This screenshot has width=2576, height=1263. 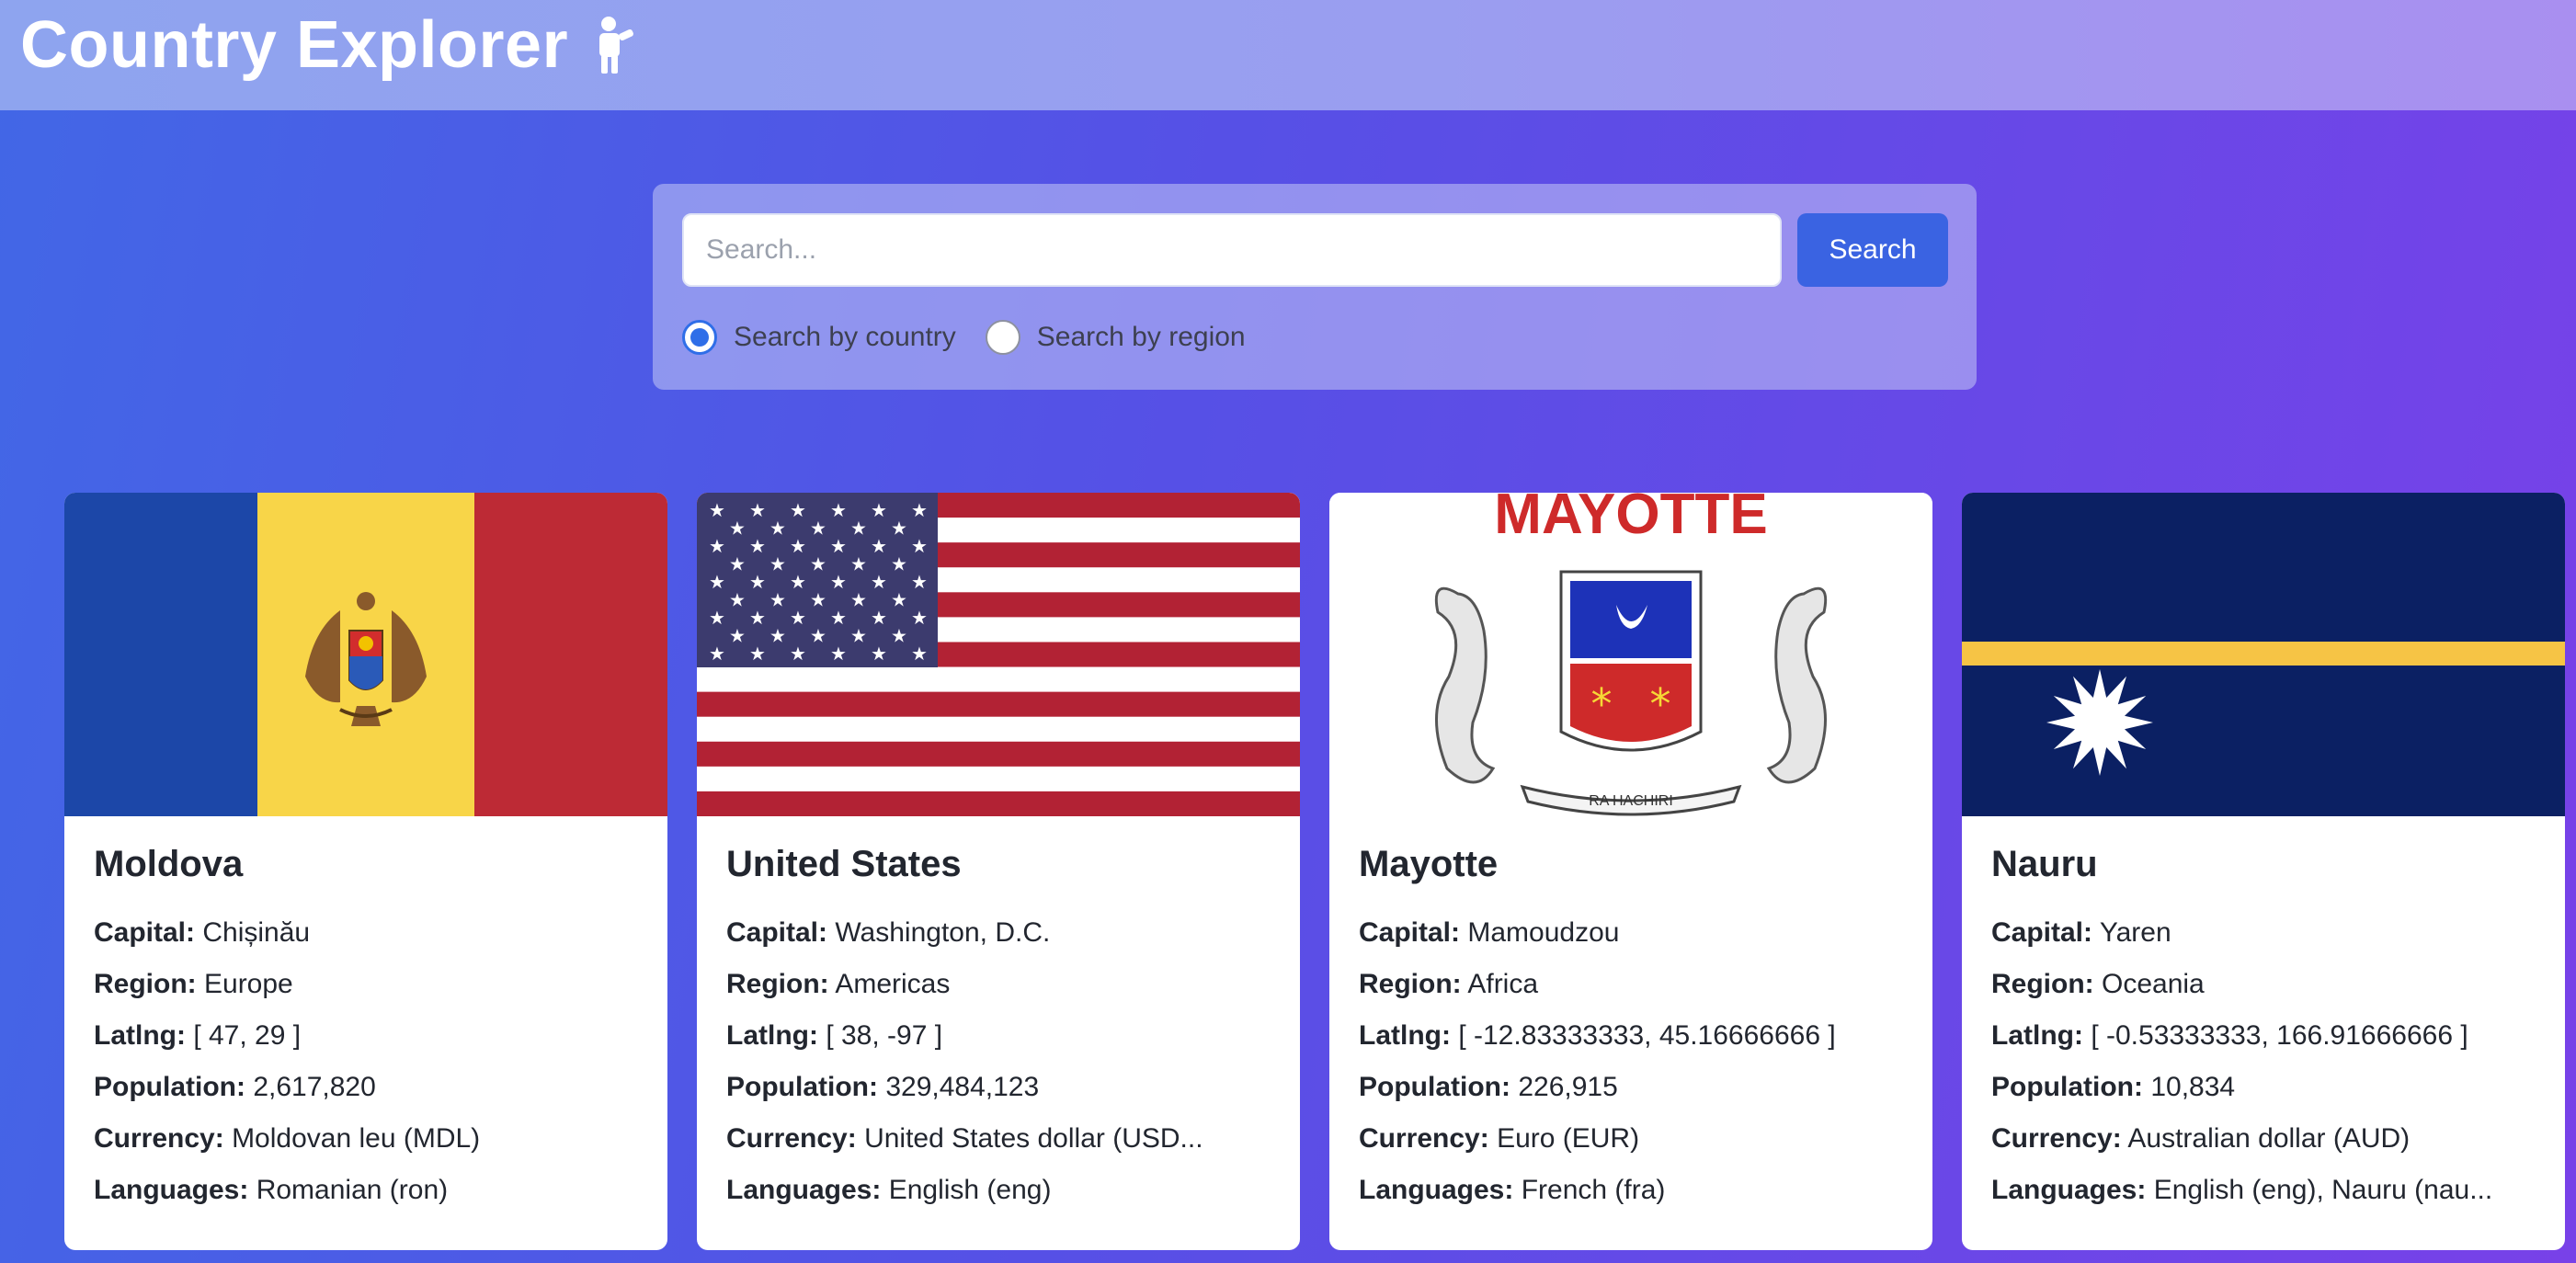 I want to click on app-title-row: Country Explorer, so click(x=328, y=45).